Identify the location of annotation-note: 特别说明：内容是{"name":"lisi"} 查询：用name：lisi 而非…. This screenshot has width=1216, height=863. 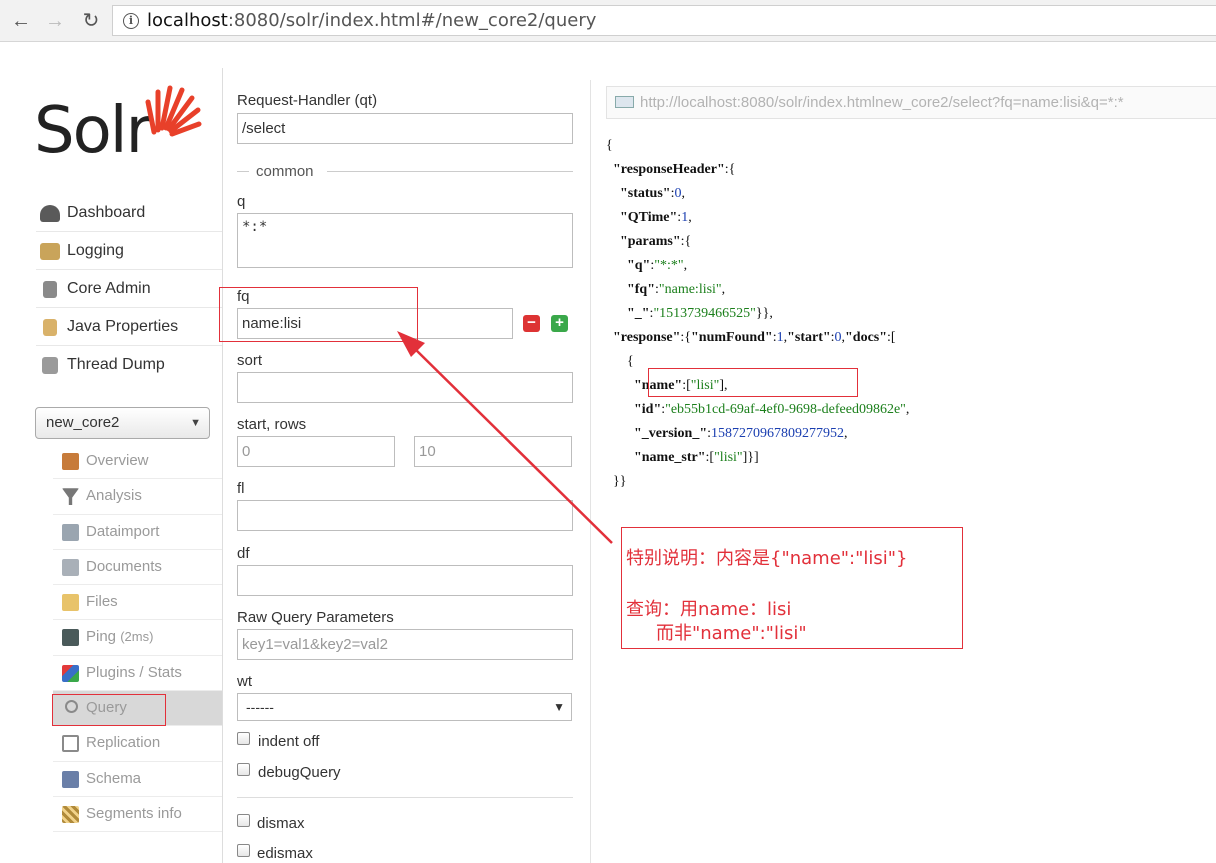
(792, 588).